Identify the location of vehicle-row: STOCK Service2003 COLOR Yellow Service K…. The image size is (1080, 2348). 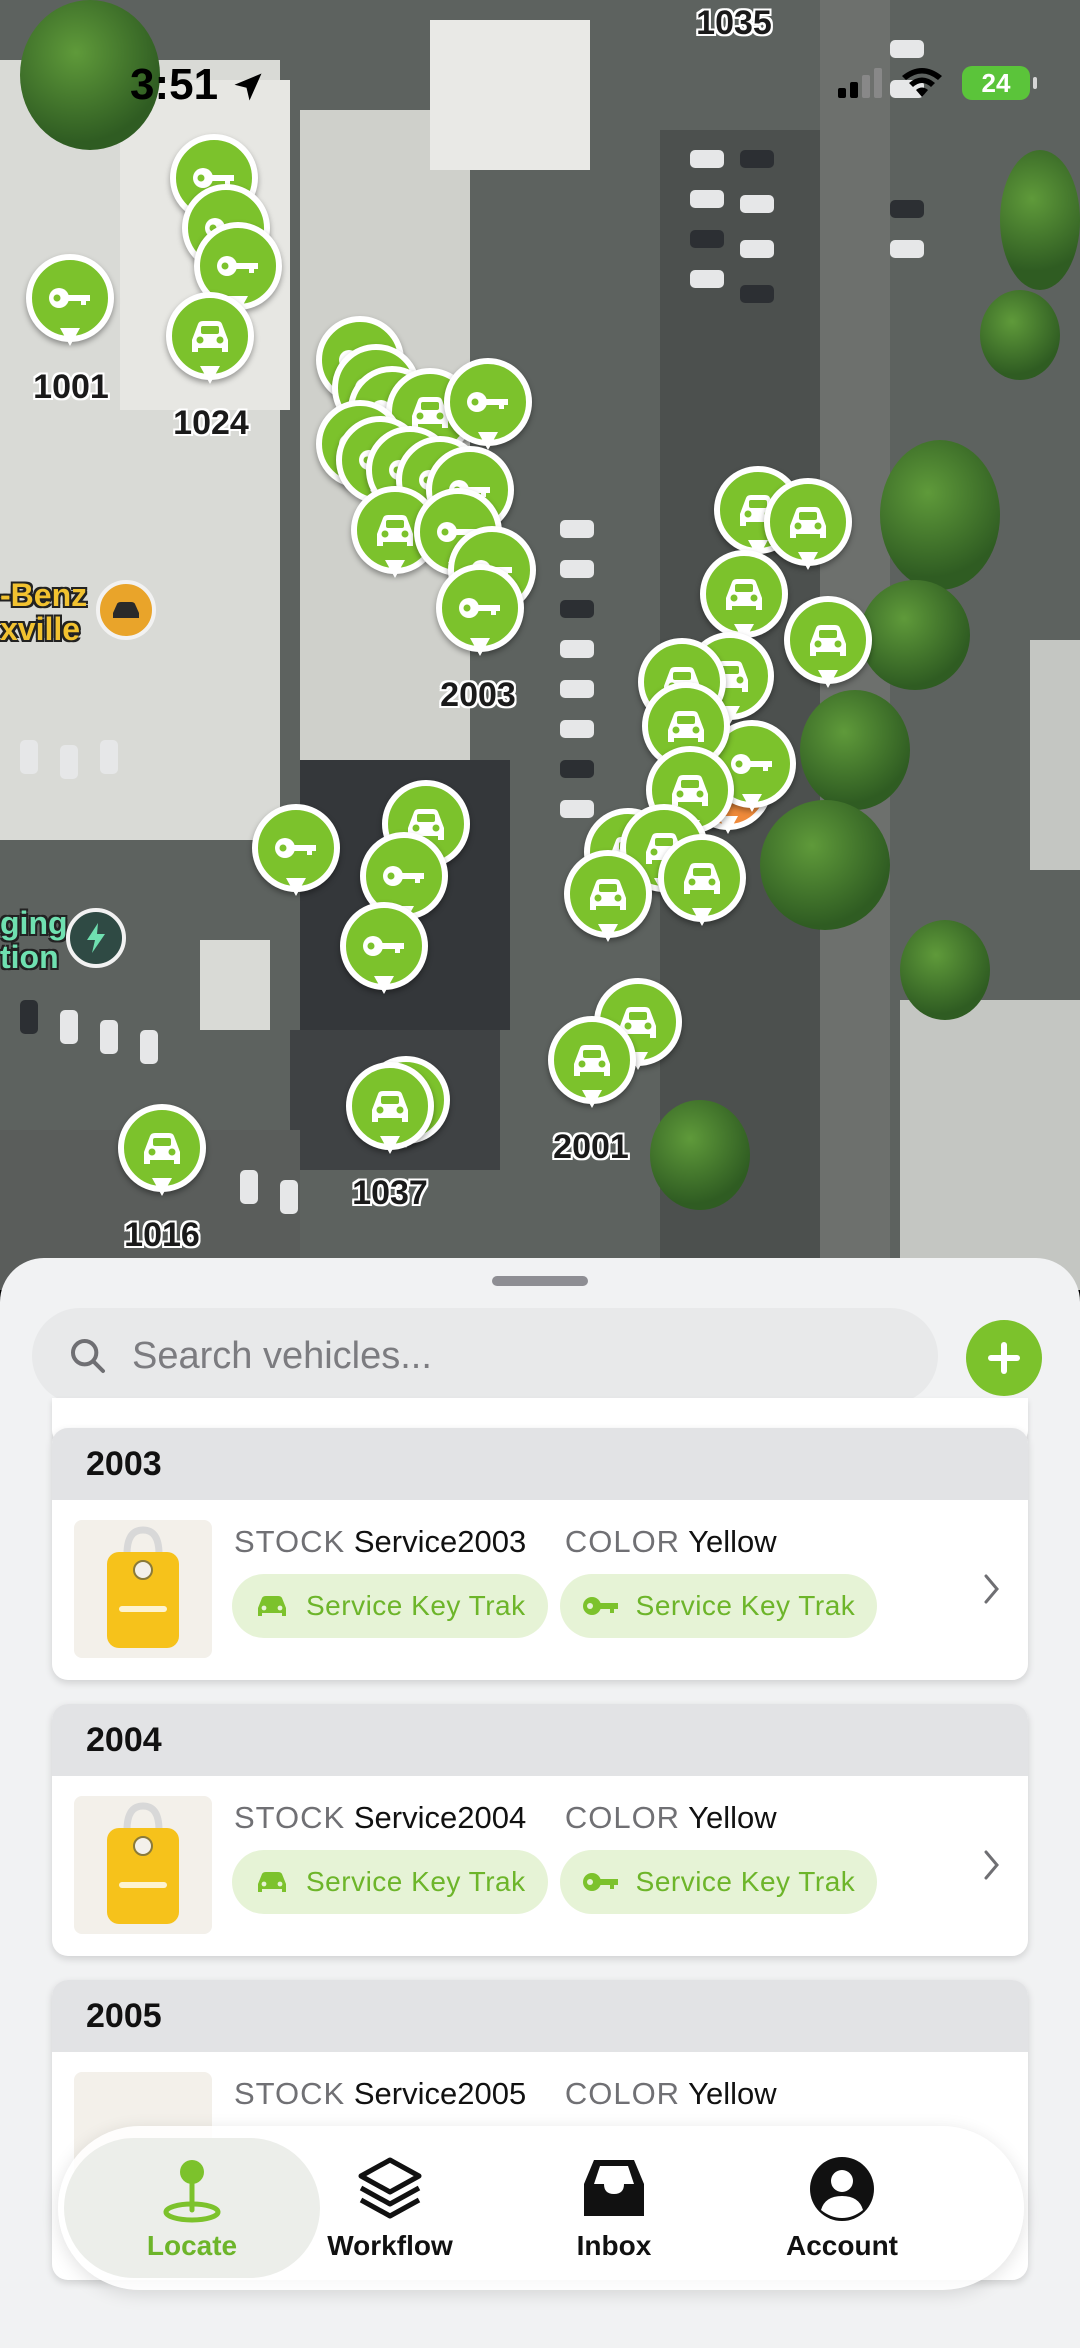
(540, 1590).